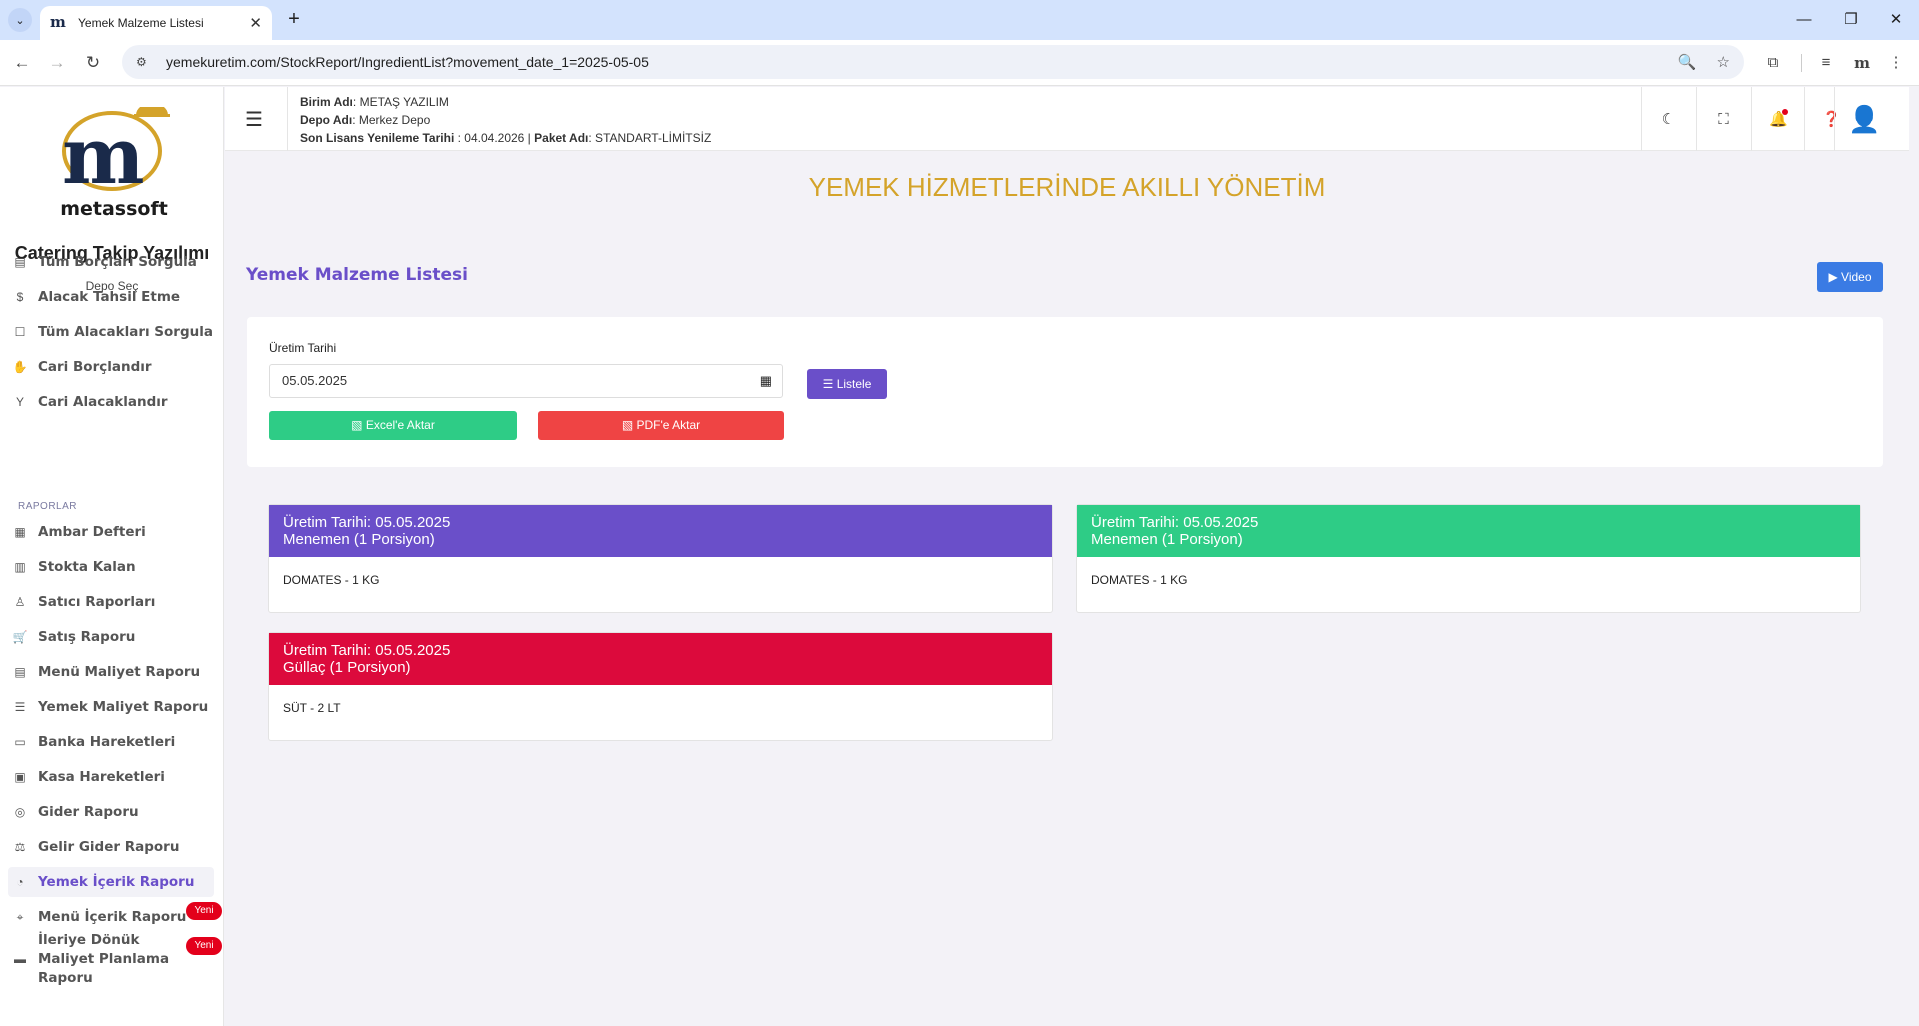  I want to click on date-label: Üretim Tarihi, so click(303, 348).